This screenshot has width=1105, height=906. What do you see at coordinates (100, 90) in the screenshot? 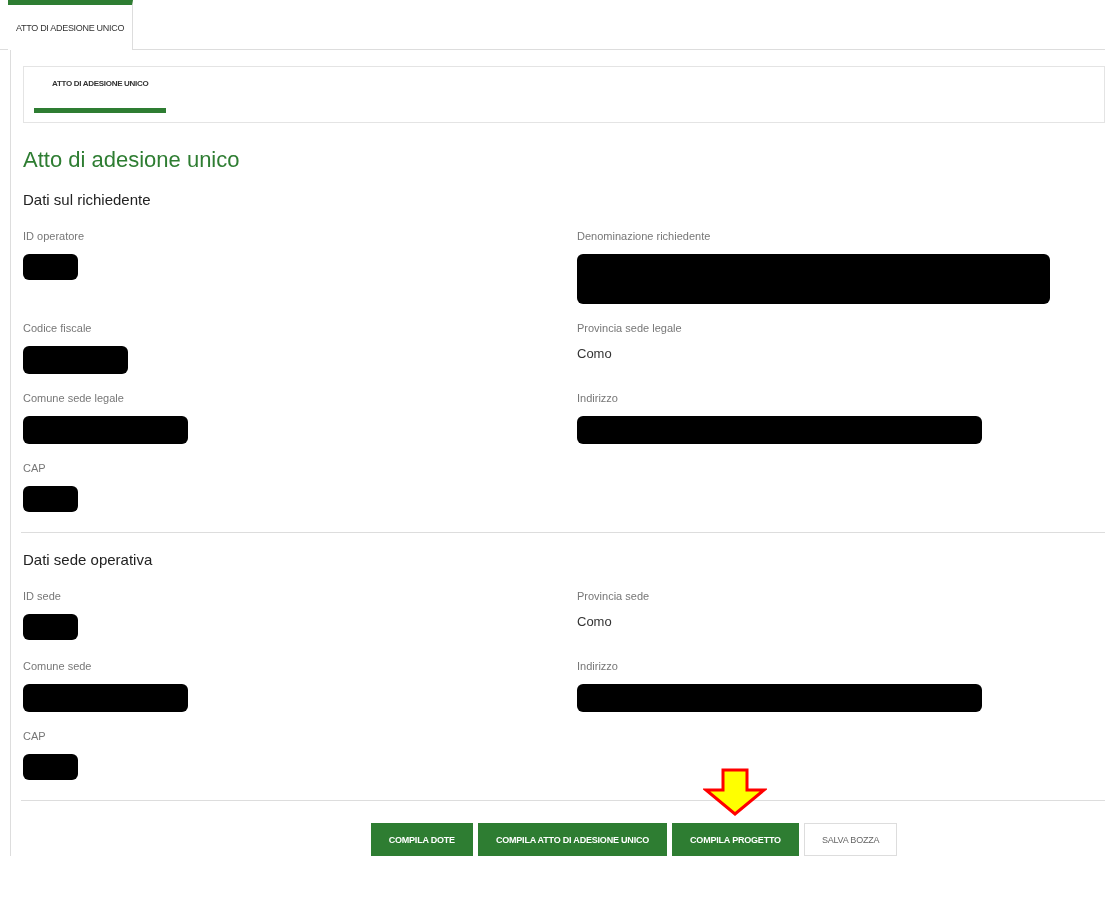
I see `subtab: ATTO DI ADESIONE UNICO` at bounding box center [100, 90].